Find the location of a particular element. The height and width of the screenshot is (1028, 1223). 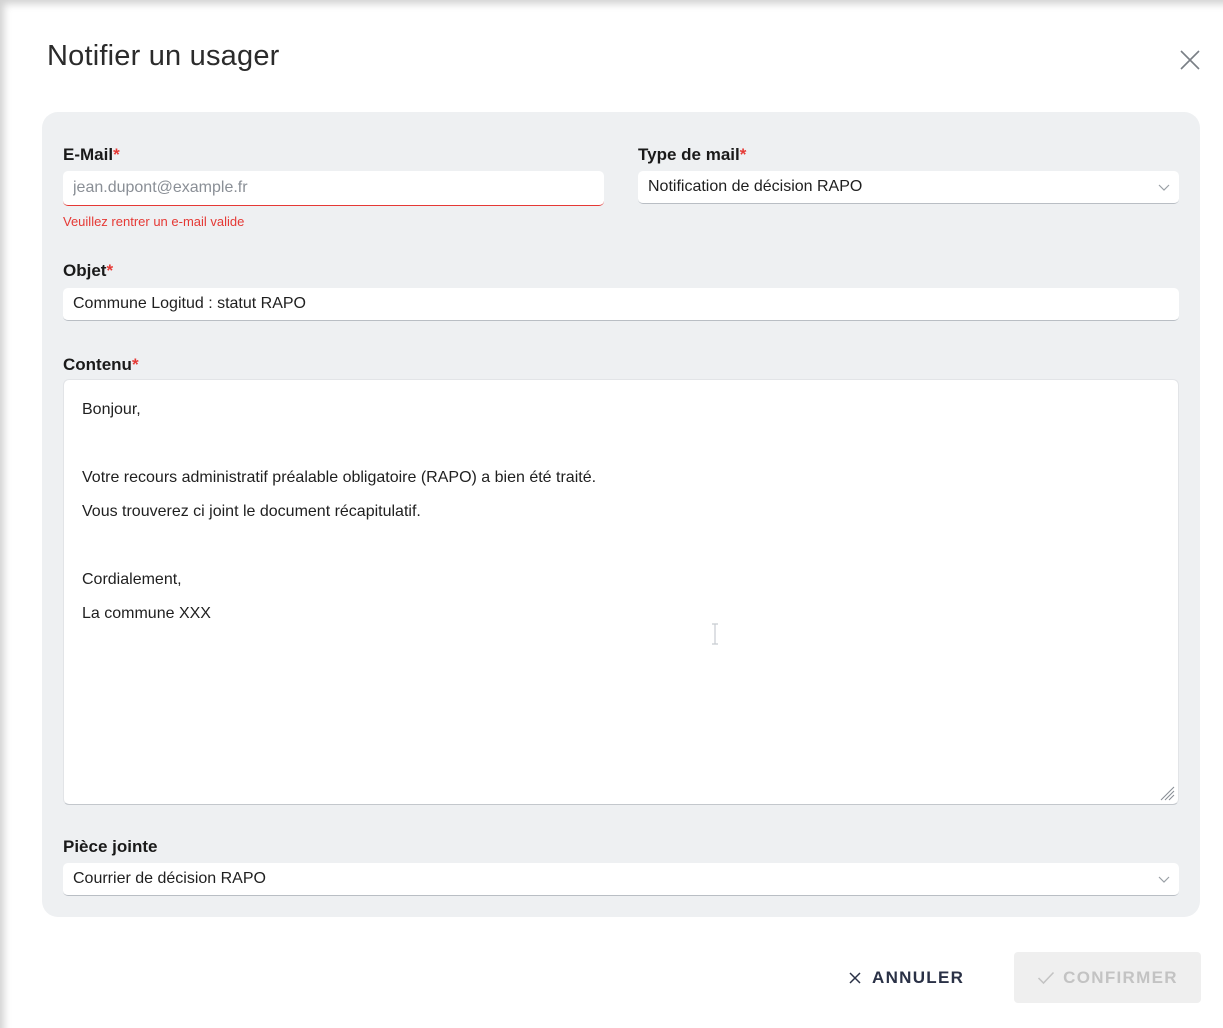

email-label: E-Mail* is located at coordinates (91, 155).